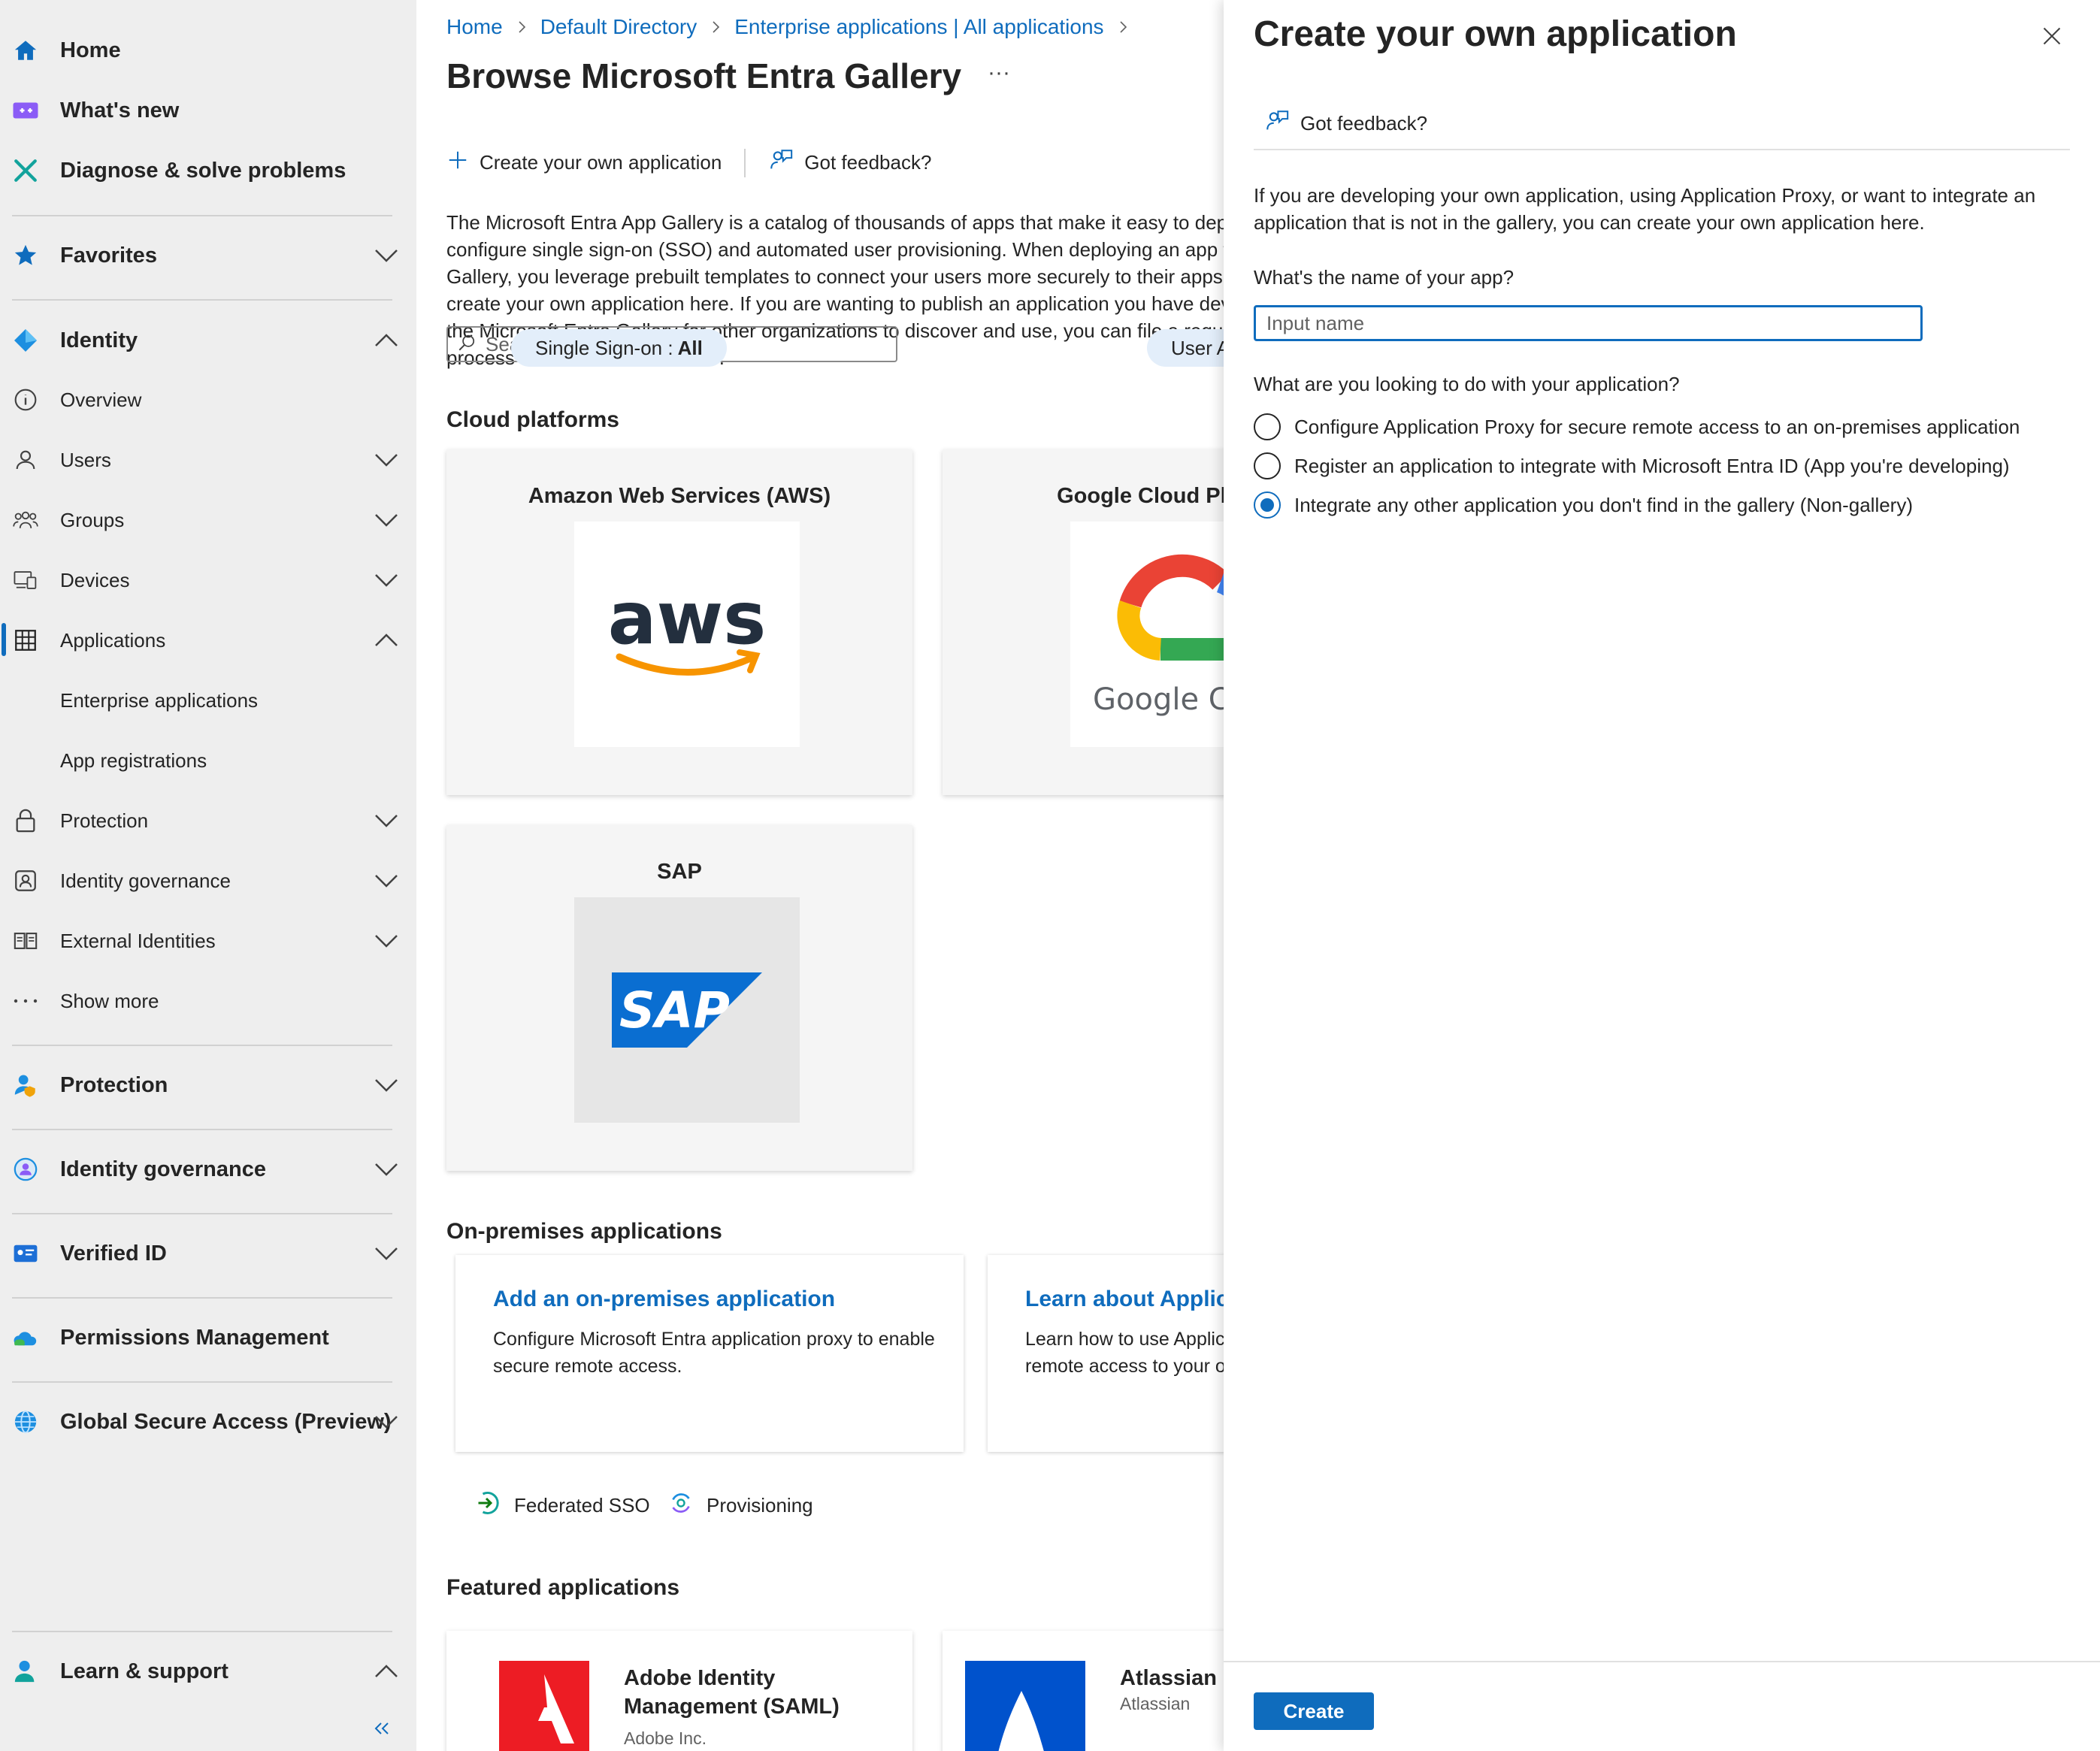 Image resolution: width=2100 pixels, height=1751 pixels. I want to click on user-account-management-filter: User Account Management : All, so click(1185, 348).